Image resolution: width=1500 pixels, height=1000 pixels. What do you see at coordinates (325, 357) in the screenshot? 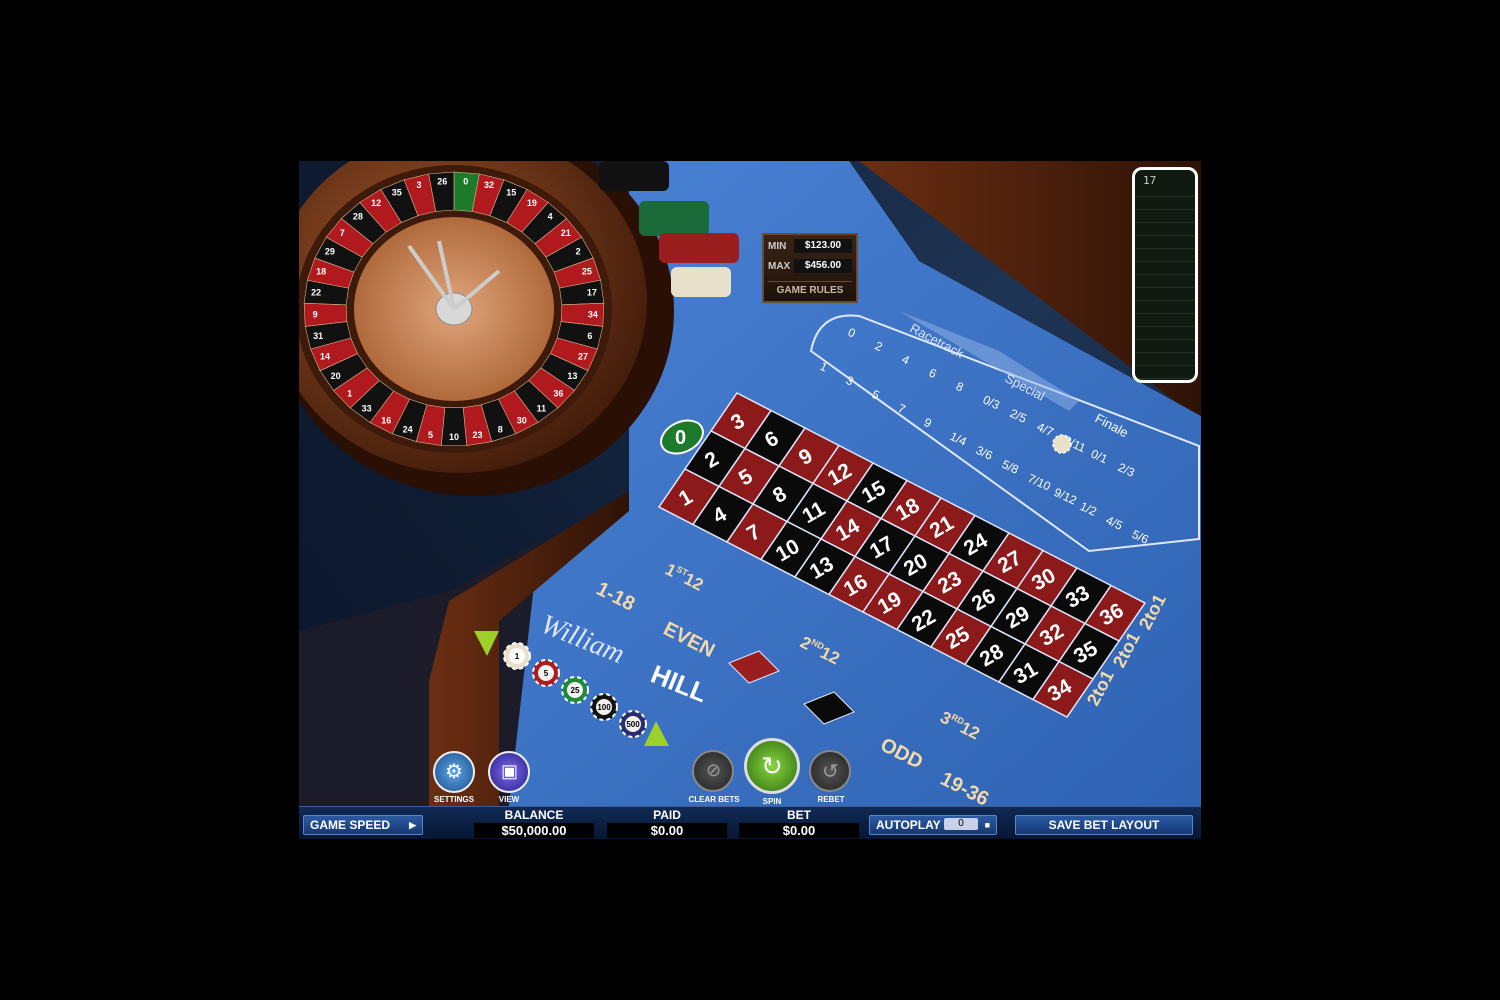
I see `wheel-number: 14` at bounding box center [325, 357].